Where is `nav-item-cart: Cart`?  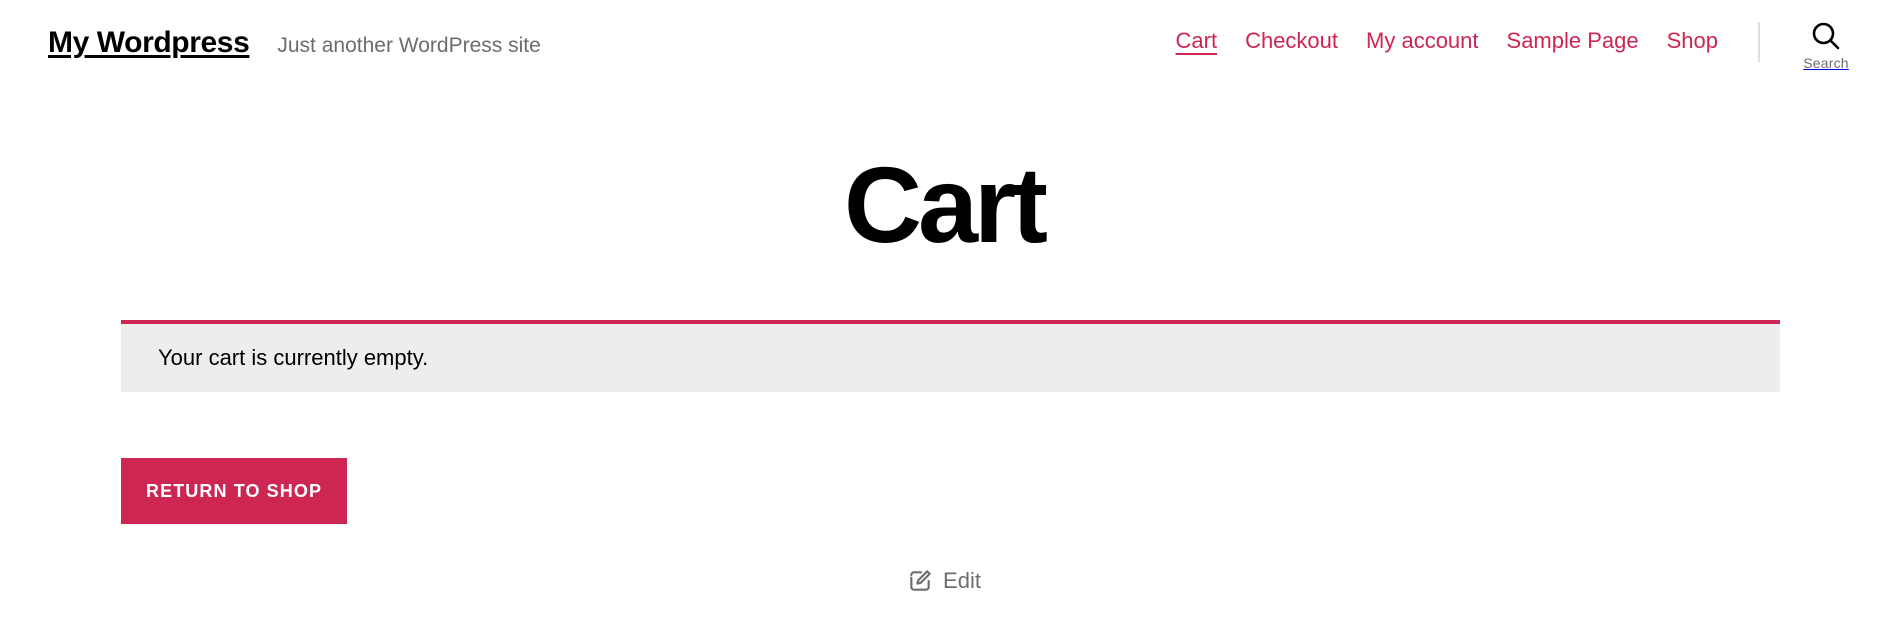
nav-item-cart: Cart is located at coordinates (1197, 41).